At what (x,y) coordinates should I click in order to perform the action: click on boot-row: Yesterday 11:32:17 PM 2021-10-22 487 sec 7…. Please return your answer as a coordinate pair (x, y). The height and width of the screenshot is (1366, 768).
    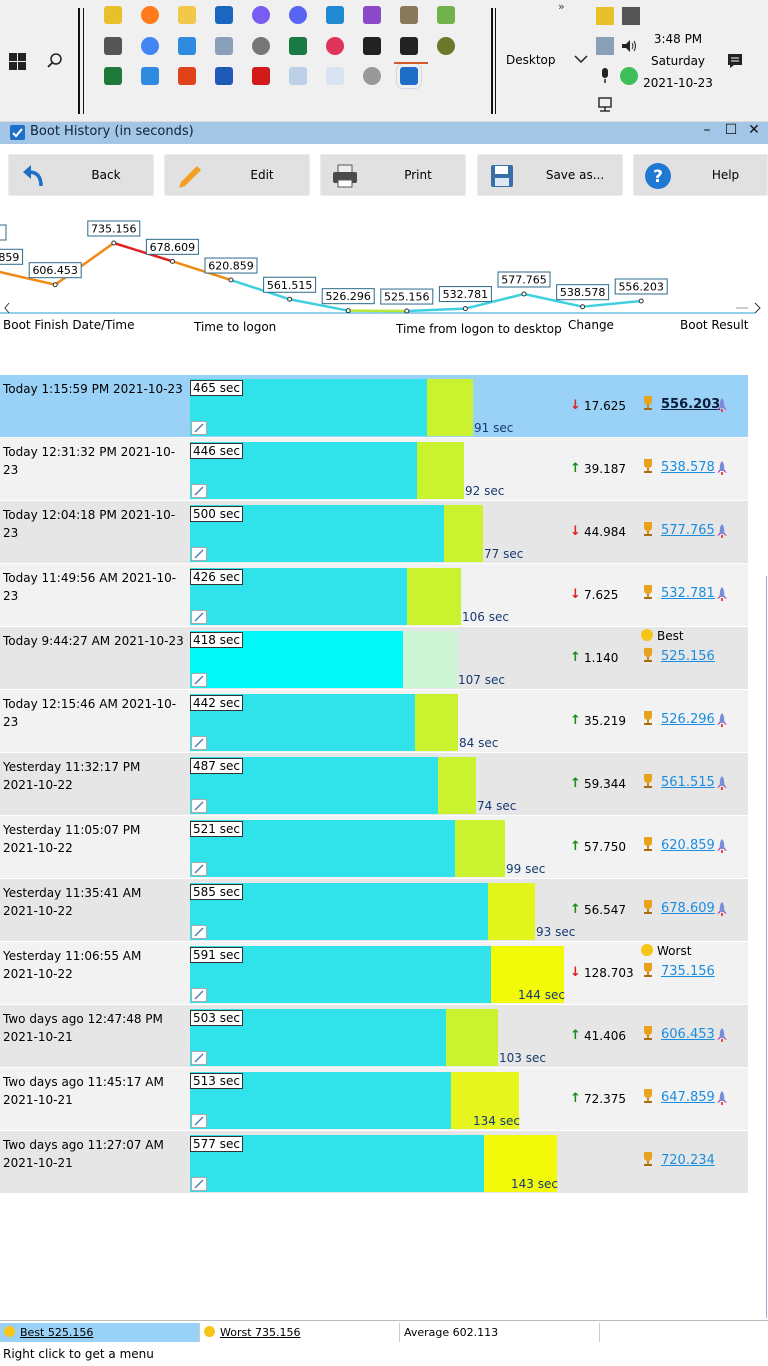
    Looking at the image, I should click on (374, 784).